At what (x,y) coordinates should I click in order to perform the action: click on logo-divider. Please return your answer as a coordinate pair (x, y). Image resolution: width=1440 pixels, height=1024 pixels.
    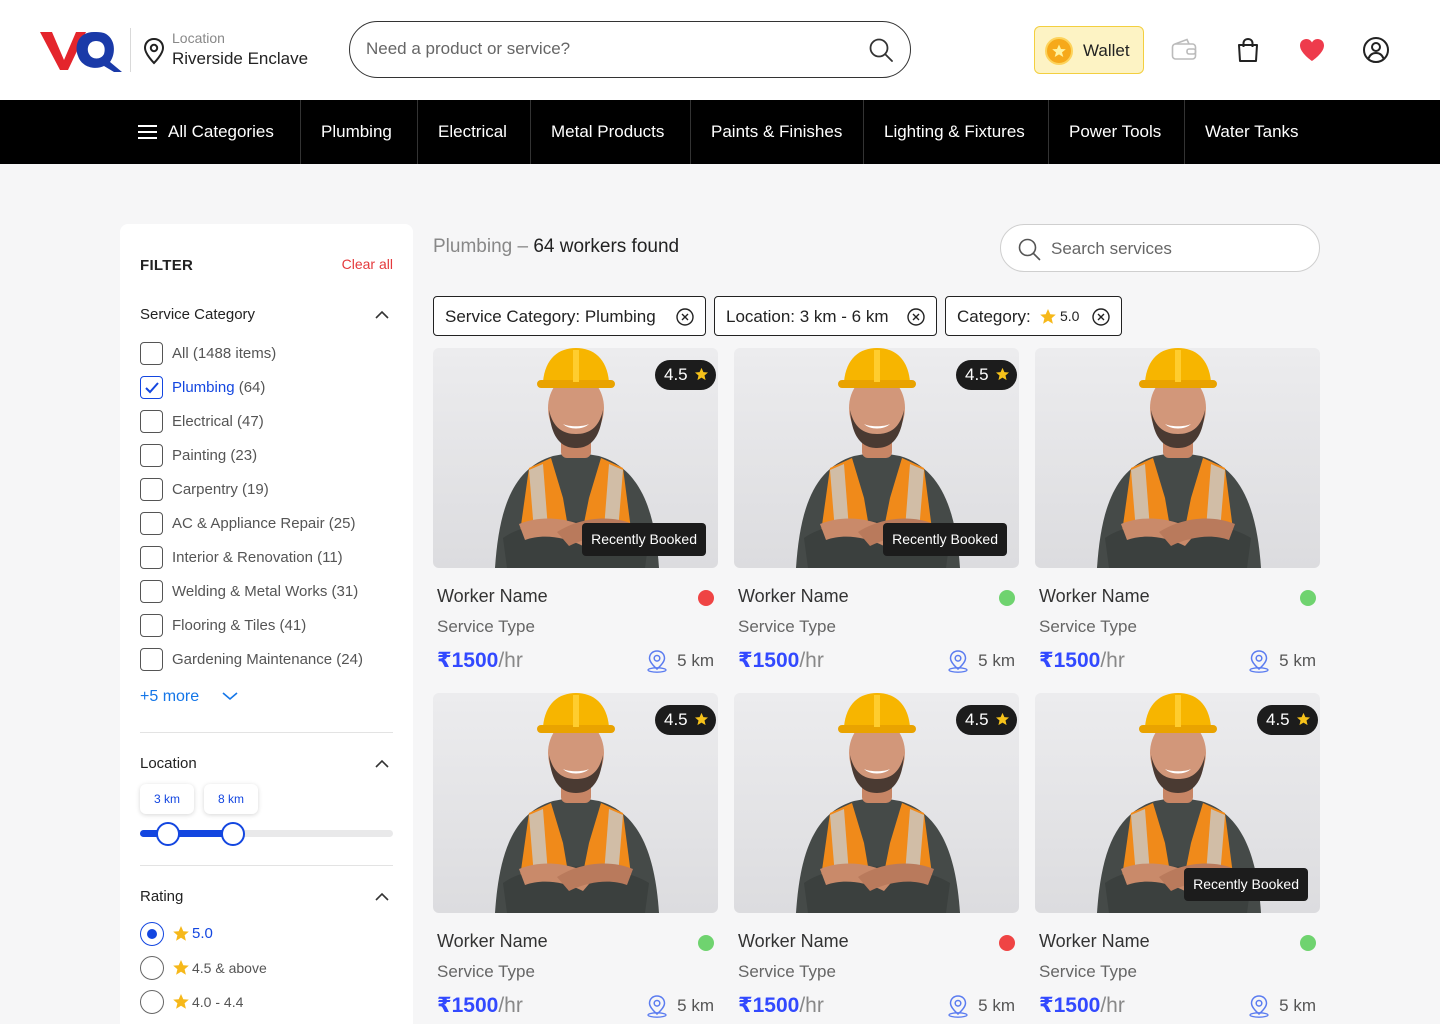
    Looking at the image, I should click on (130, 50).